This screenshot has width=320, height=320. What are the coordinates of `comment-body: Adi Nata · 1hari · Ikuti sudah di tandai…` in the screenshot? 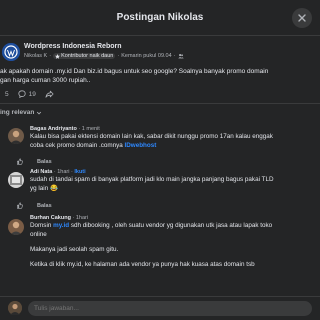 It's located at (174, 181).